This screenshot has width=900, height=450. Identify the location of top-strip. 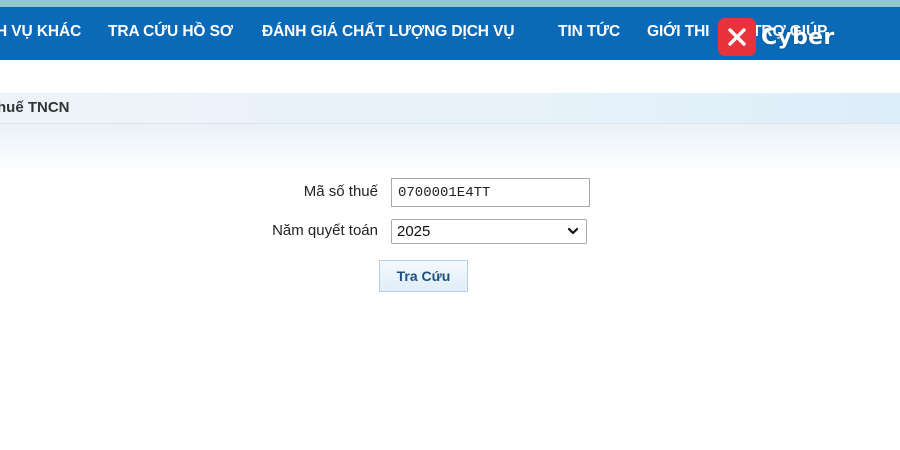
(450, 3).